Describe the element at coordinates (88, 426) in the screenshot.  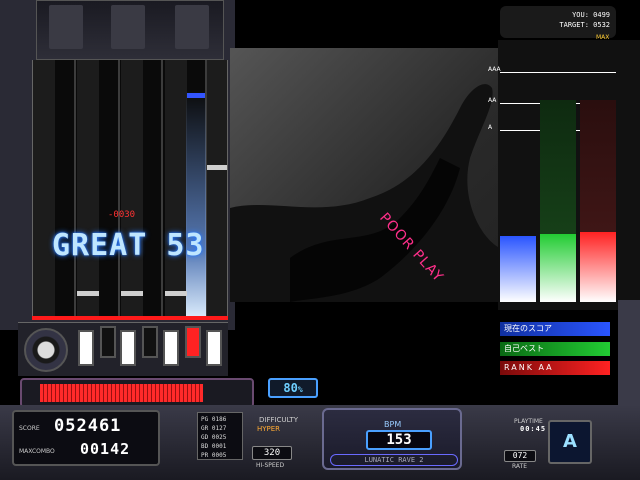
I see `score-value: 052461` at that location.